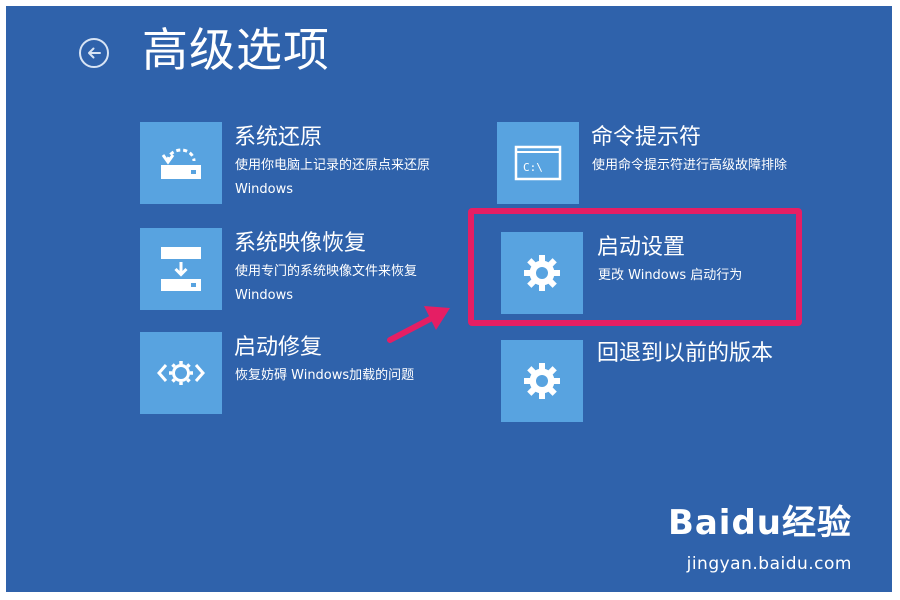  Describe the element at coordinates (181, 269) in the screenshot. I see `system-image-icon` at that location.